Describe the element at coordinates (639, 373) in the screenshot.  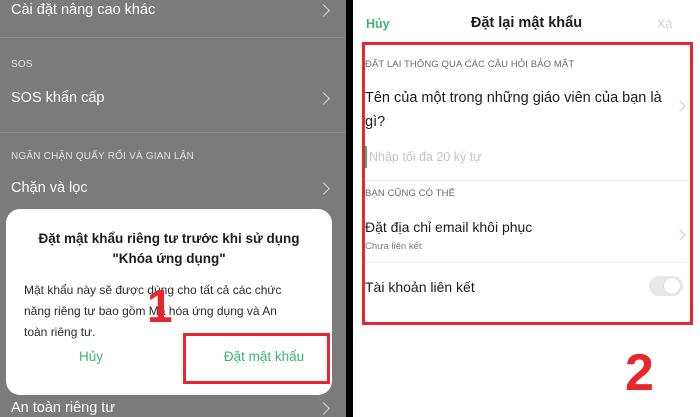
I see `step-number-2: 2` at that location.